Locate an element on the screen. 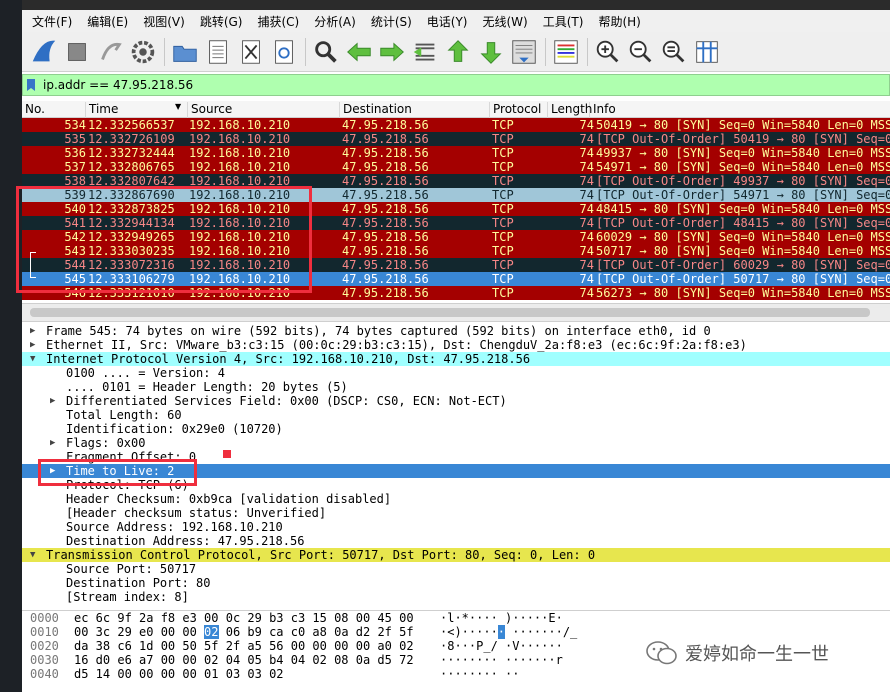 Image resolution: width=890 pixels, height=692 pixels. detail-tree-item: [Stream index: 8] is located at coordinates (456, 597).